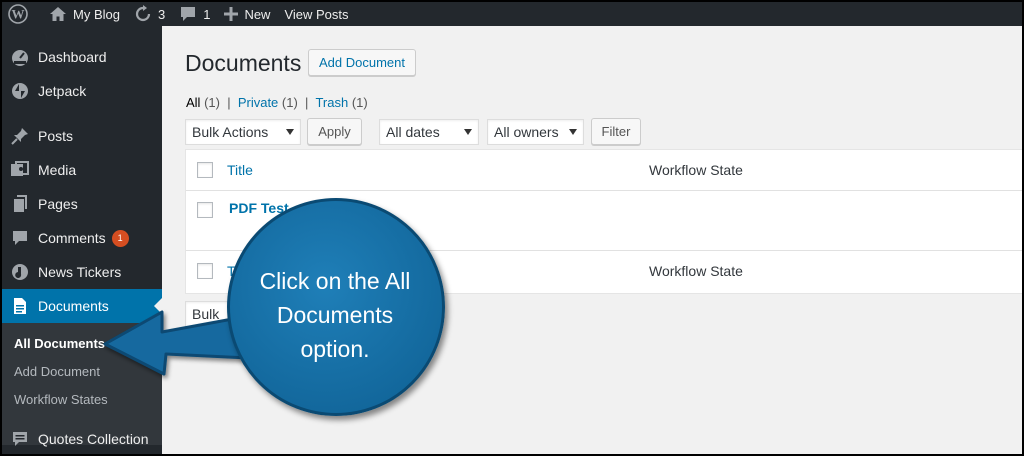  I want to click on view-private-count: (1), so click(289, 102).